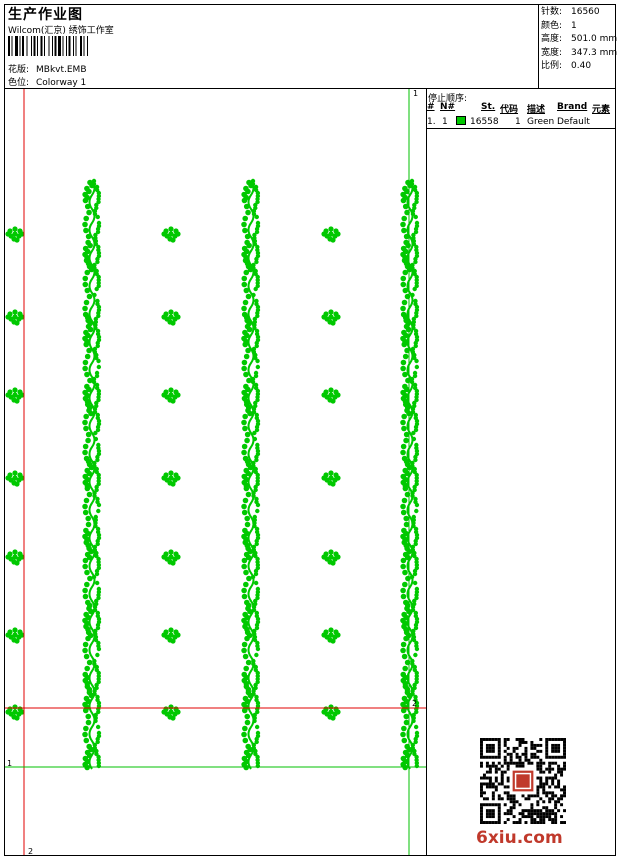  Describe the element at coordinates (61, 70) in the screenshot. I see `pattern-value: MBkvt.EMB` at that location.